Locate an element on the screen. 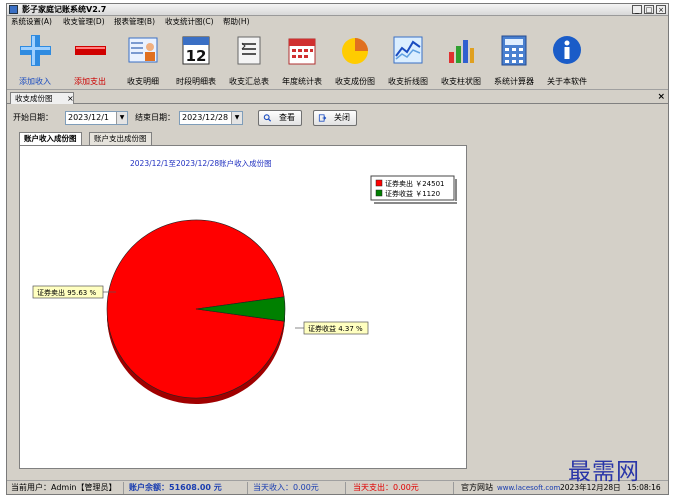 The image size is (677, 499). menu-report-management: 报表管理(B) is located at coordinates (134, 21).